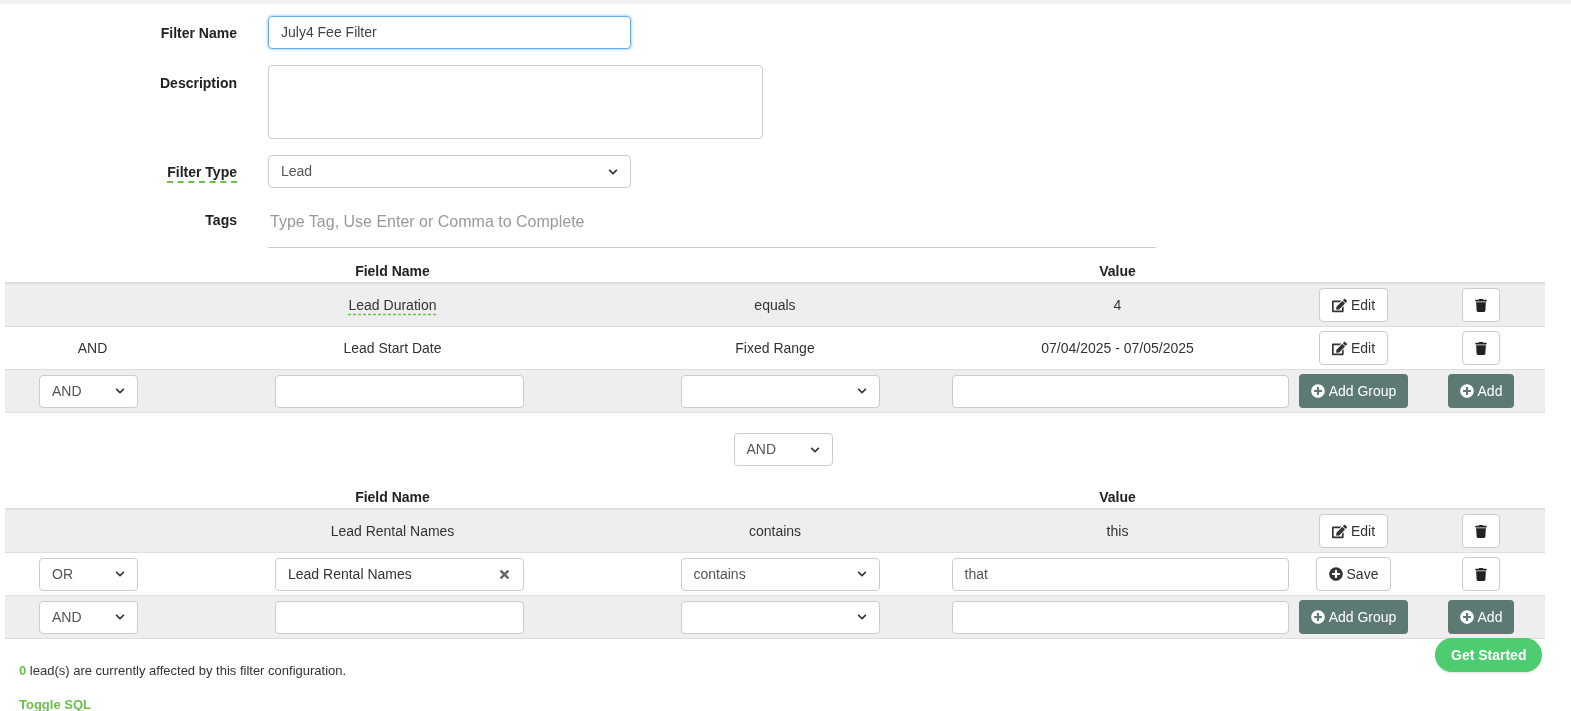 The height and width of the screenshot is (711, 1571). I want to click on field-name-text: Lead Duration, so click(392, 305).